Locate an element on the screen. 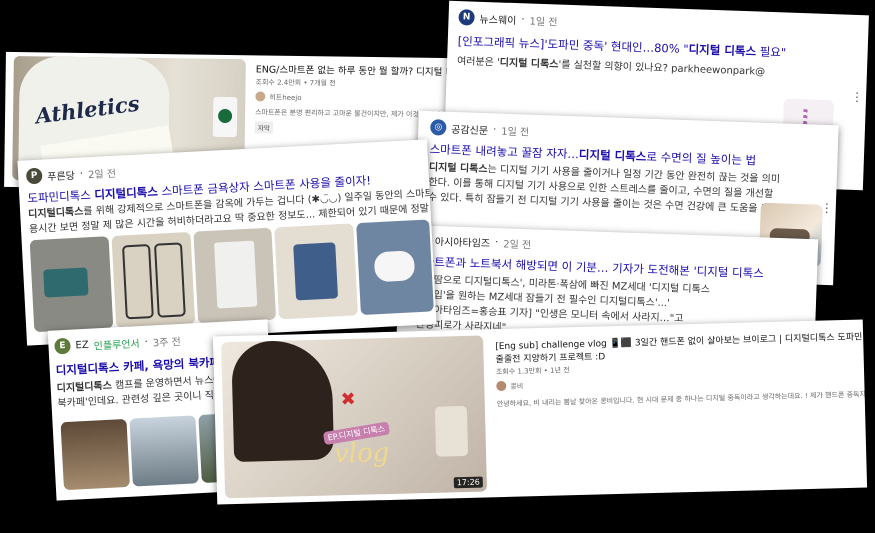 The height and width of the screenshot is (533, 875). coffee-cup is located at coordinates (225, 117).